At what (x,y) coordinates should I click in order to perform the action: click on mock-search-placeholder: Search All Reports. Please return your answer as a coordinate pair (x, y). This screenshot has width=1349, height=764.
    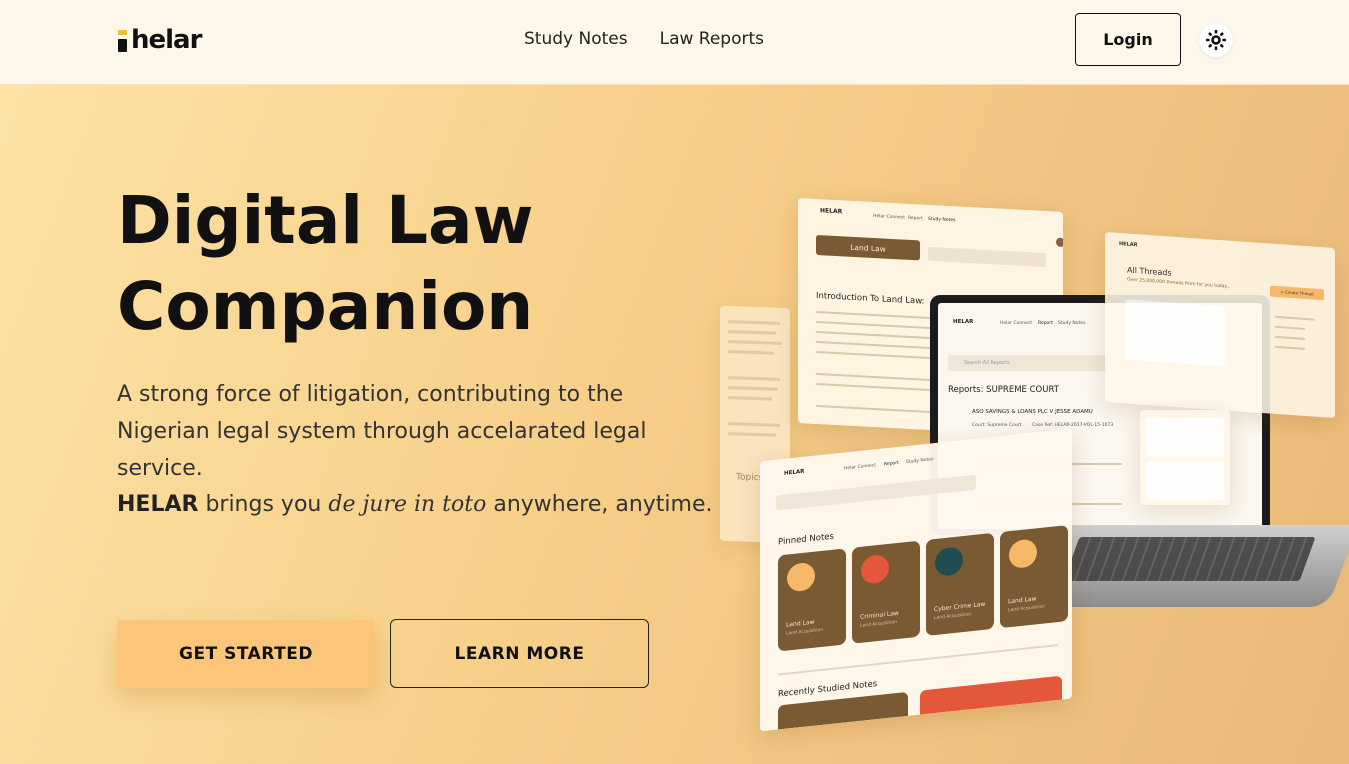
    Looking at the image, I should click on (987, 363).